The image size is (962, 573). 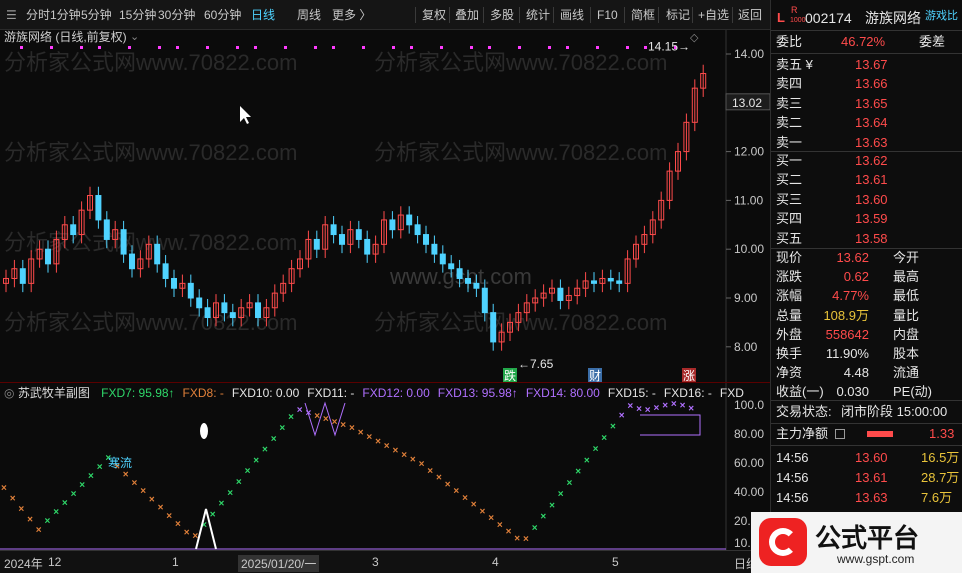 What do you see at coordinates (263, 15) in the screenshot?
I see `period-tab-6: 日线` at bounding box center [263, 15].